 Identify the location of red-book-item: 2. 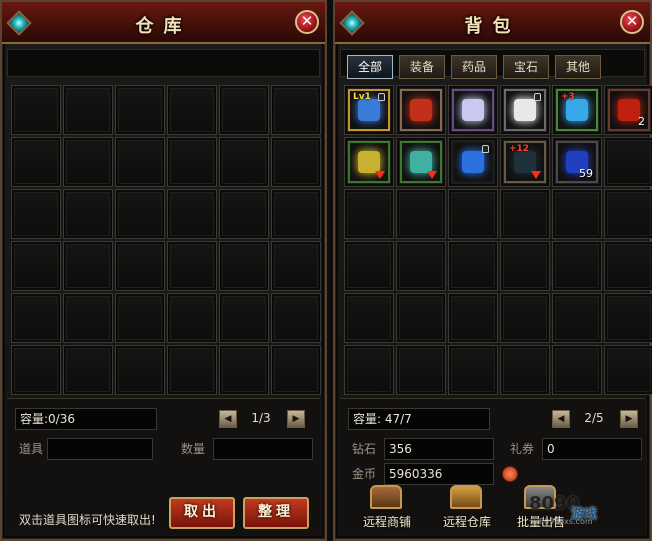
(629, 110).